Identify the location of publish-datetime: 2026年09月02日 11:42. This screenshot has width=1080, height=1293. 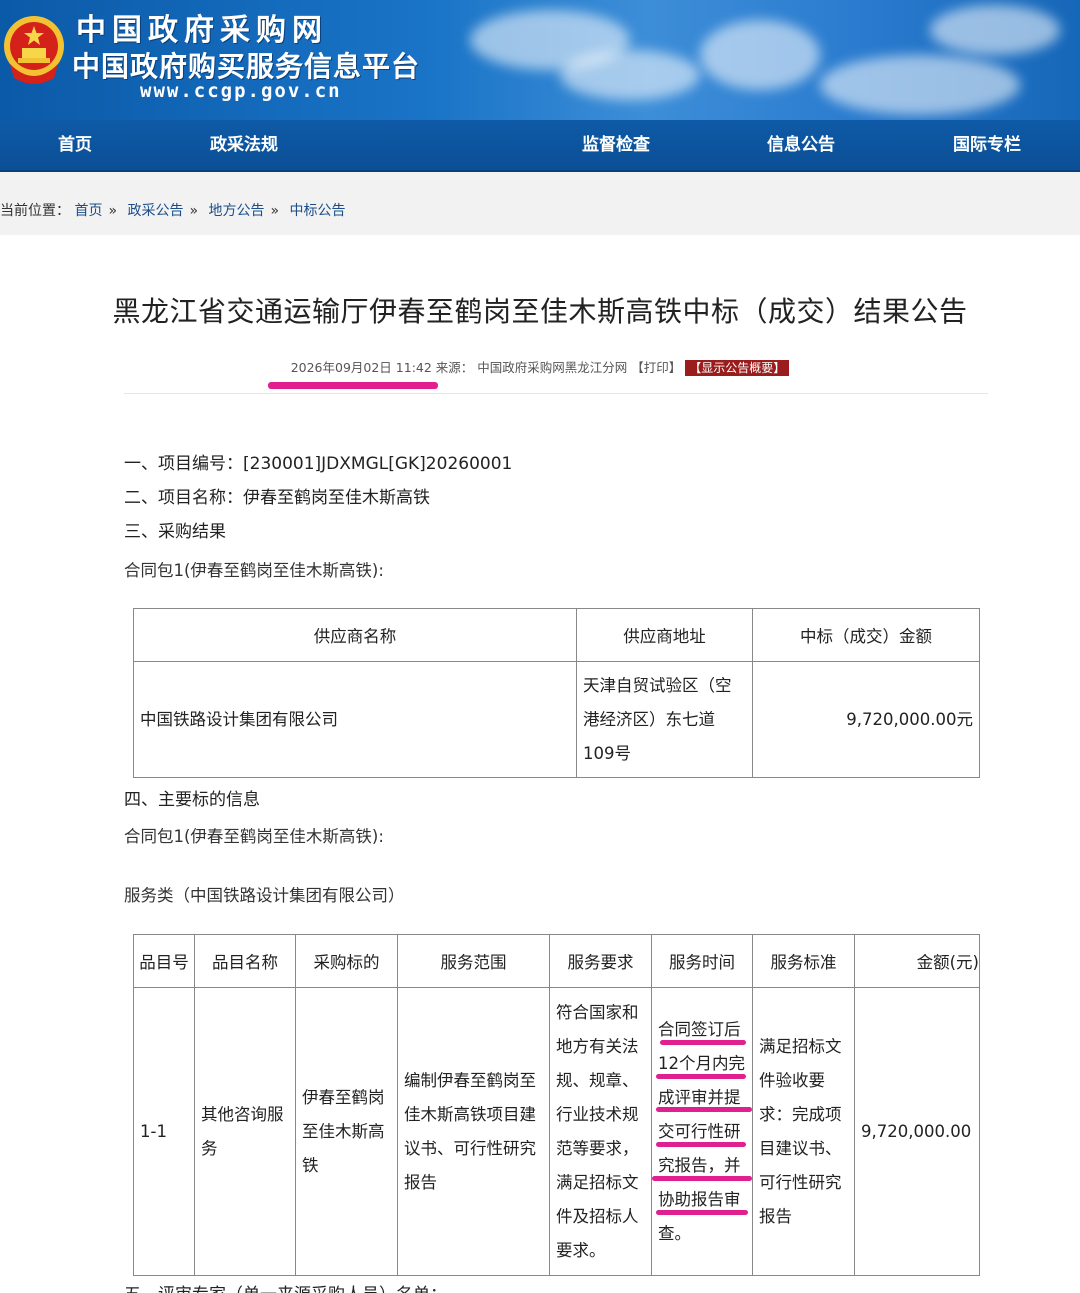
(361, 367).